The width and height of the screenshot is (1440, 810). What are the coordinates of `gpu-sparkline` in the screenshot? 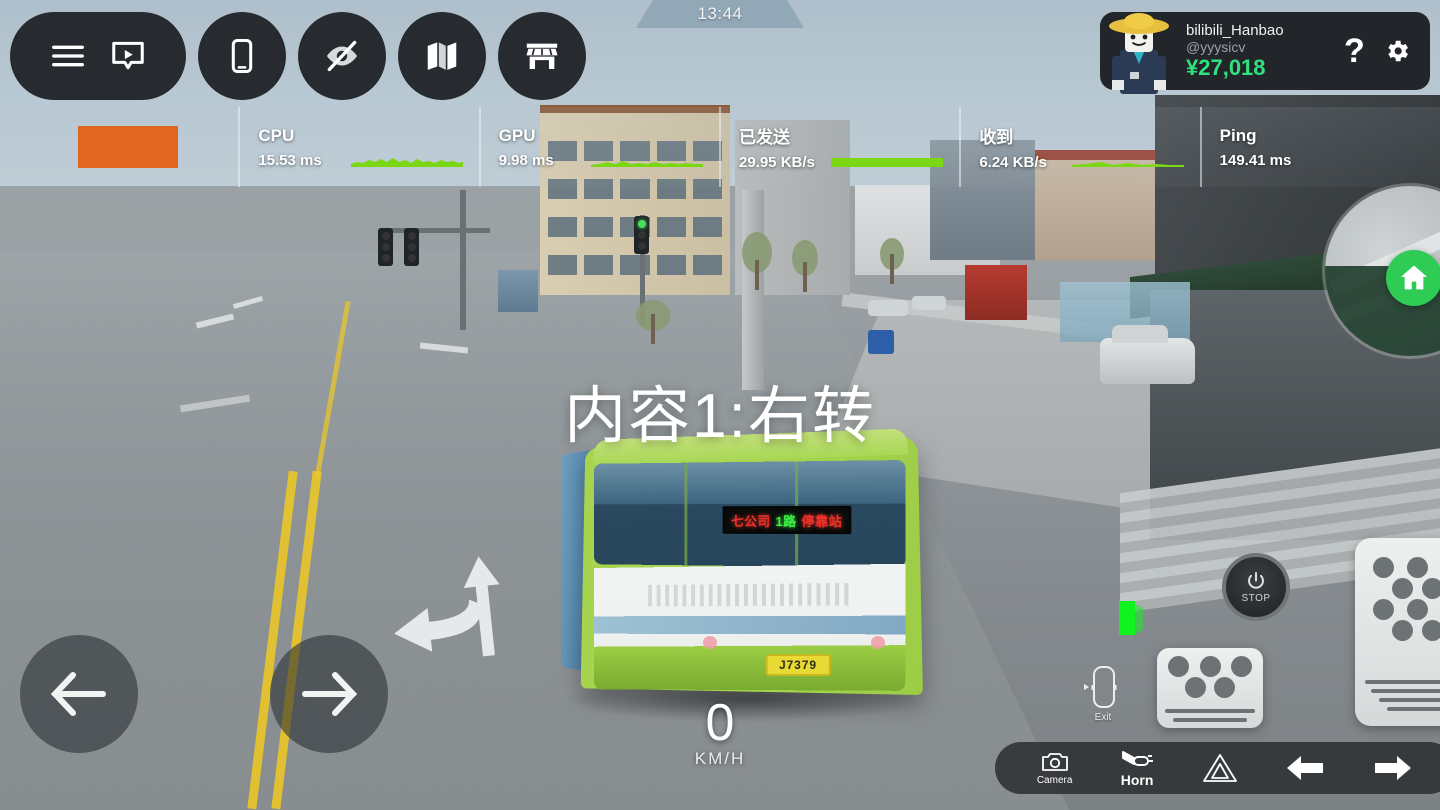 It's located at (646, 164).